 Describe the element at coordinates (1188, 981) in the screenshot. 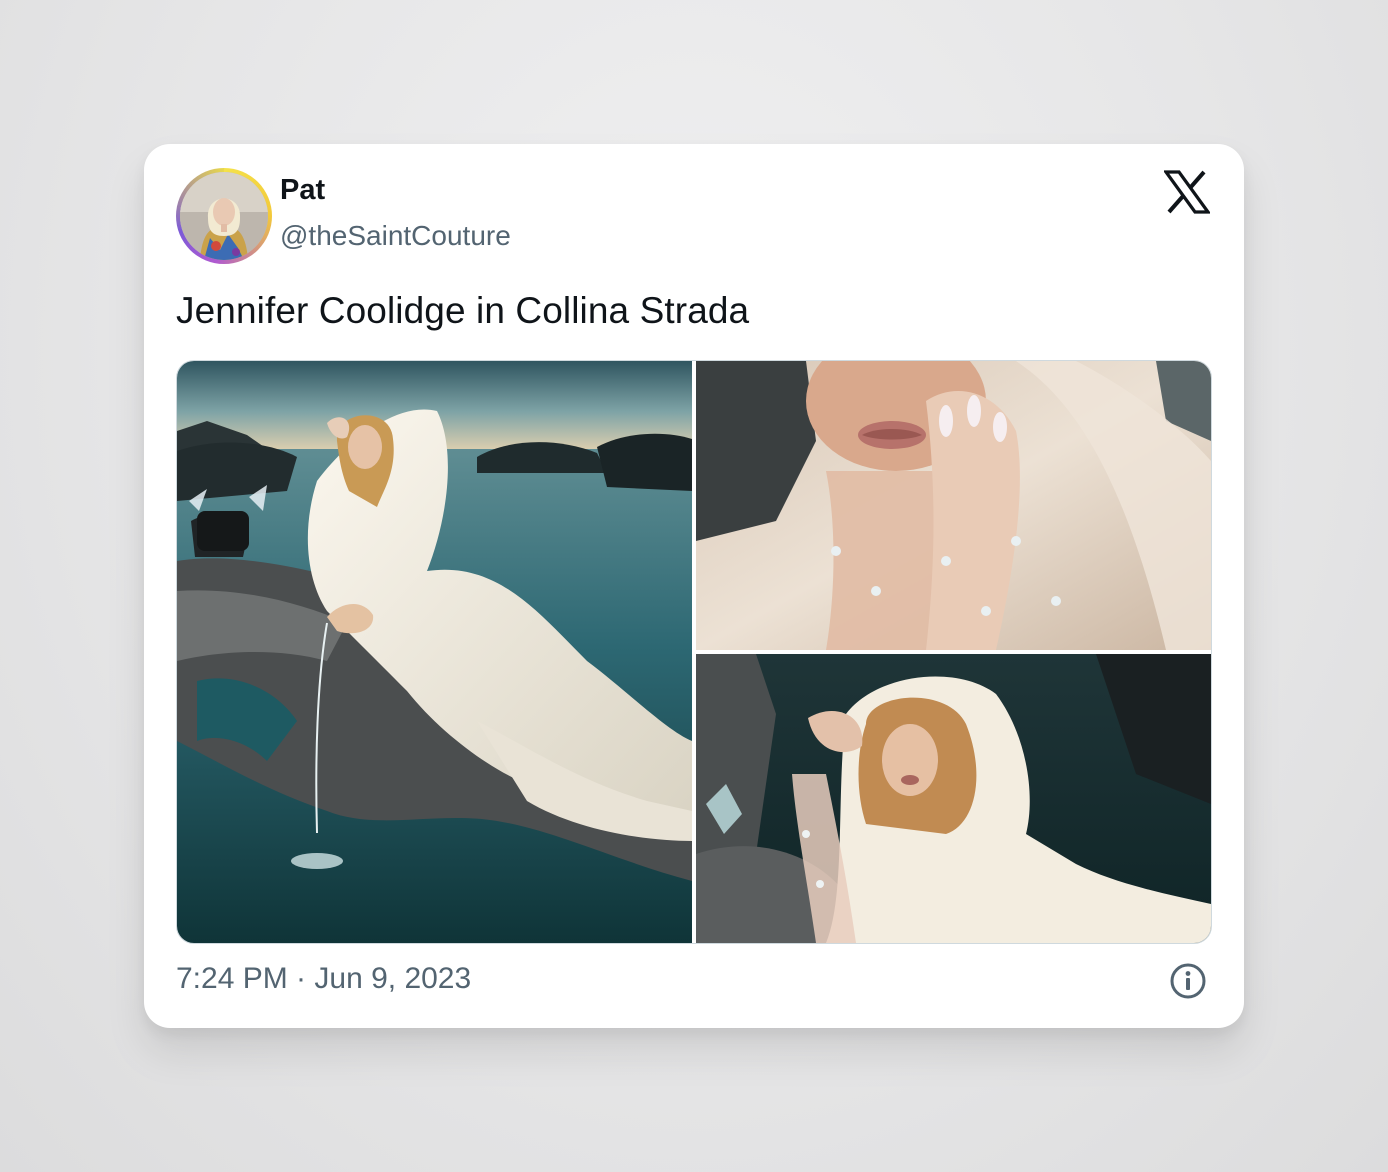

I see `info-circle-icon` at that location.